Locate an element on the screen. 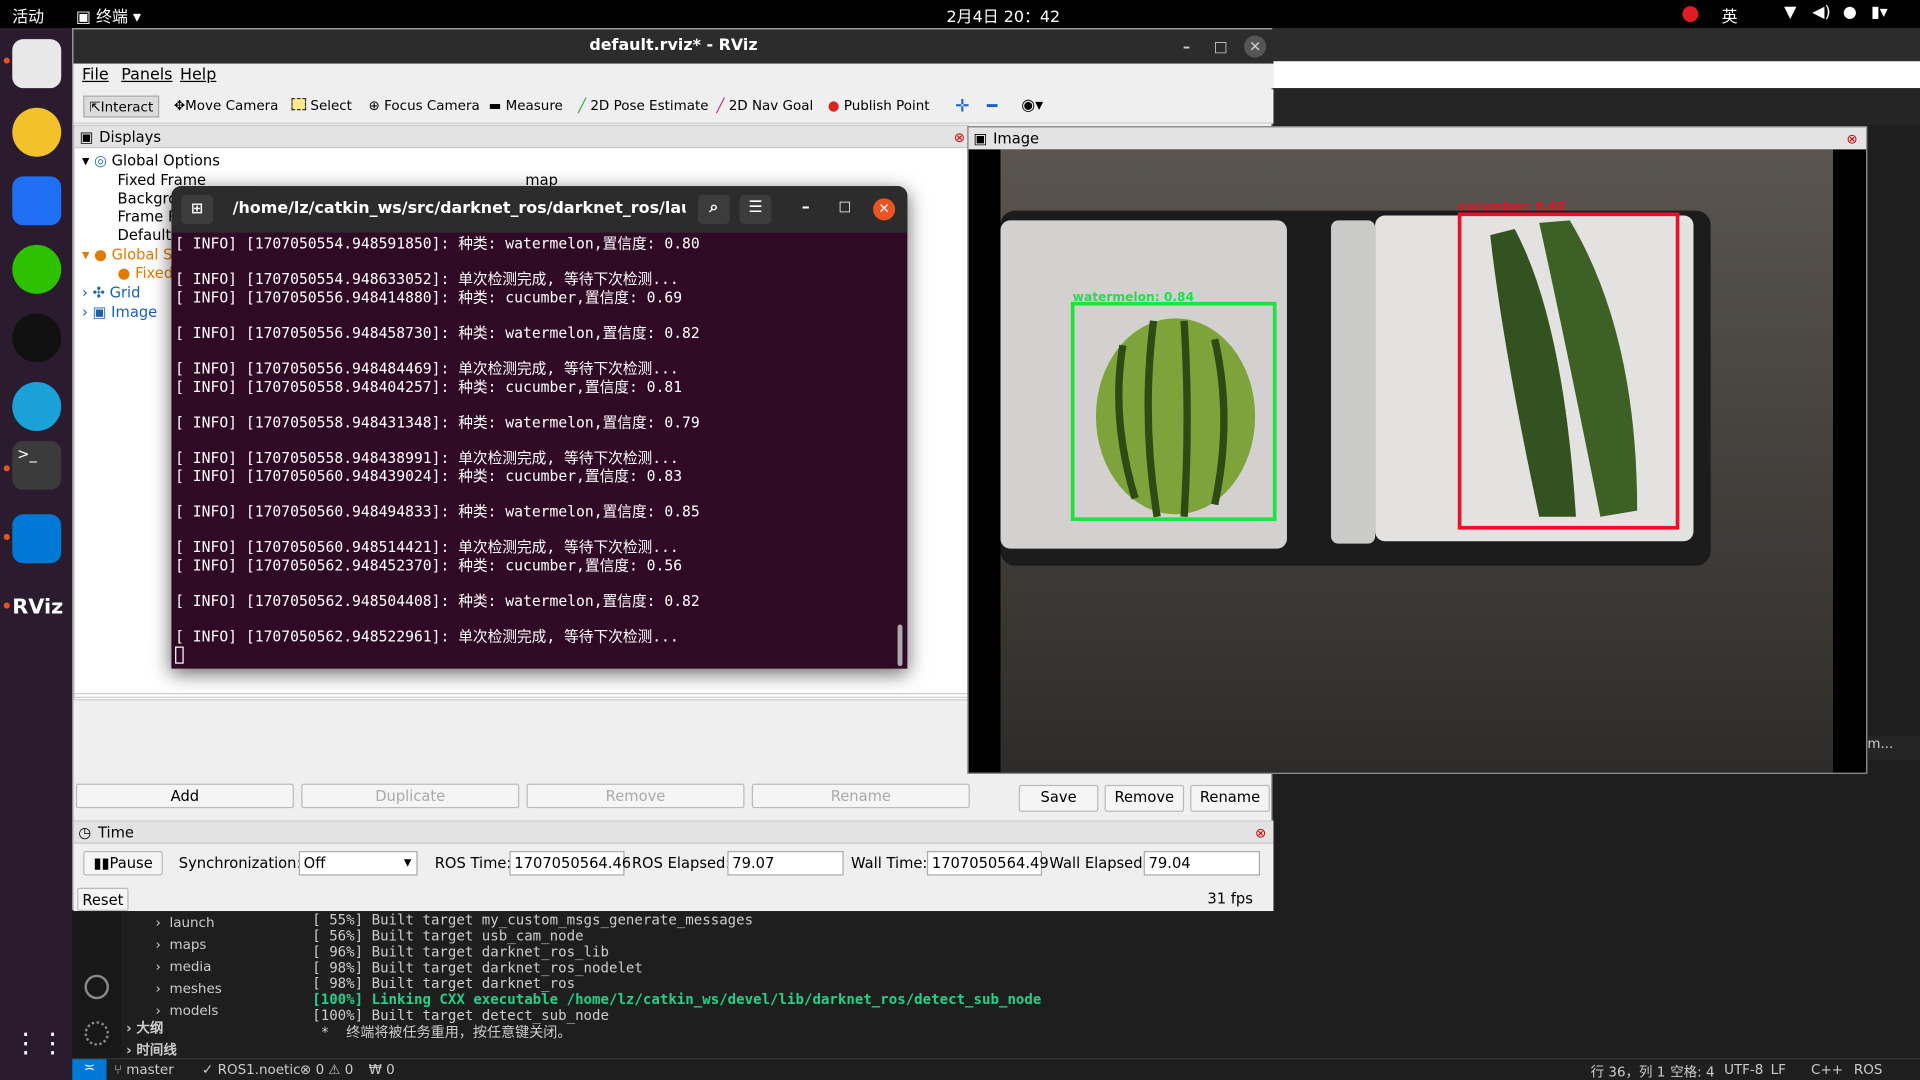 This screenshot has width=1920, height=1080. volume-icon: ◀) is located at coordinates (1821, 13).